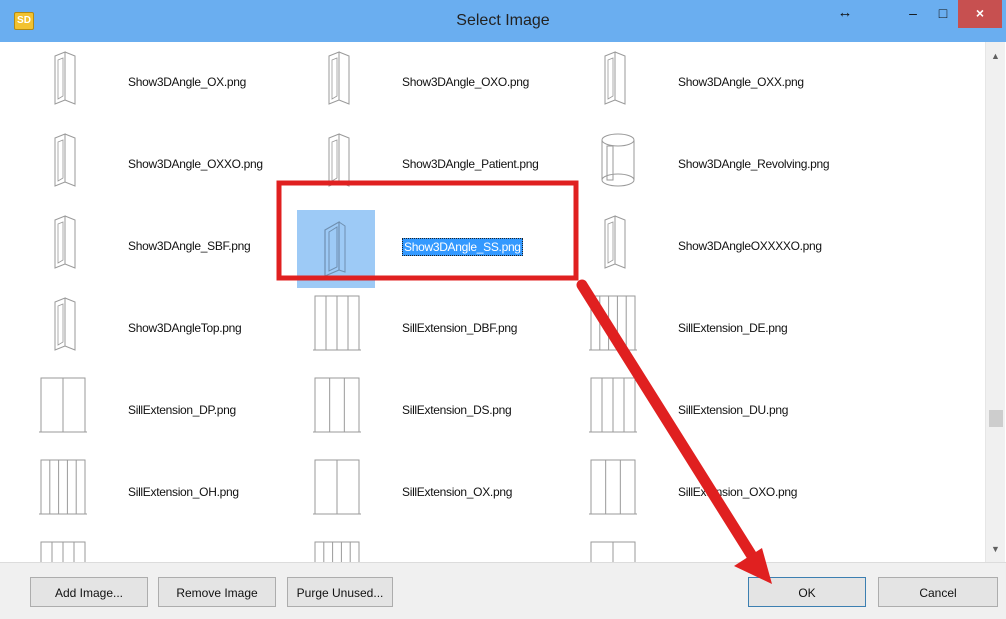 The image size is (1006, 619). I want to click on image-filename: Show3DAngle_OXXO.png, so click(220, 164).